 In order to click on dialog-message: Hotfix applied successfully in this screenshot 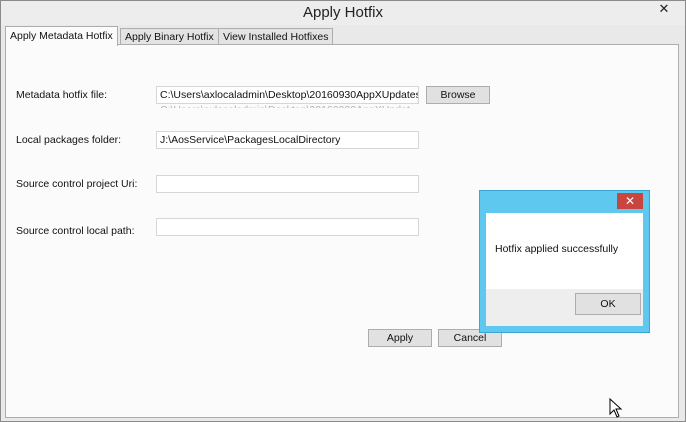, I will do `click(557, 249)`.